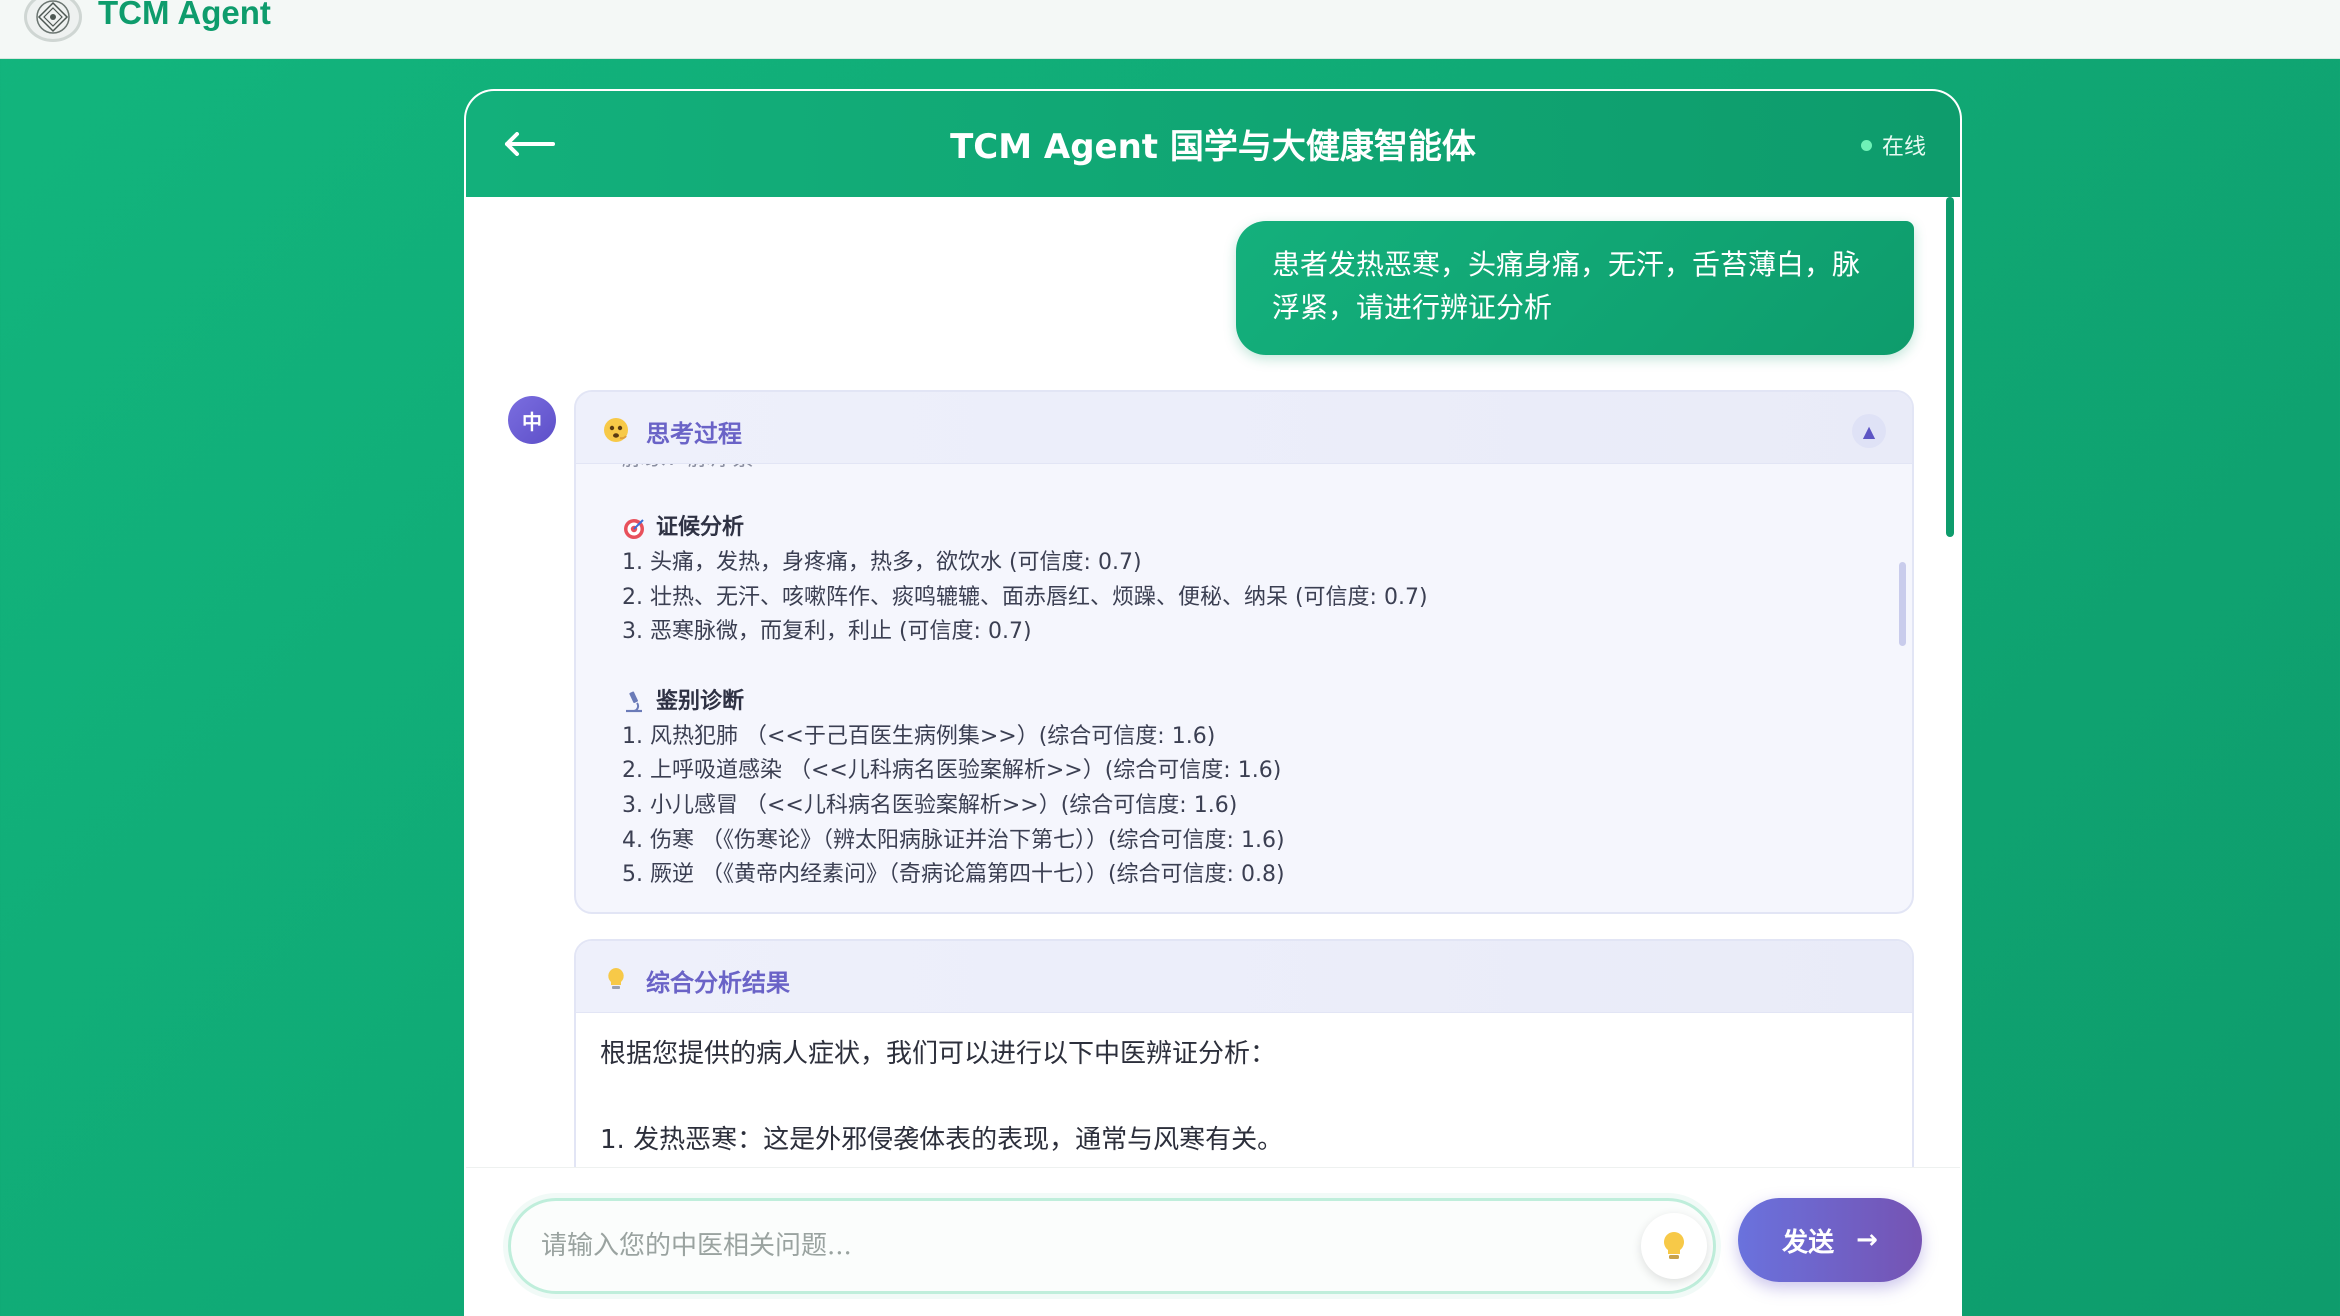  I want to click on message-scrollbar-thumb, so click(1950, 367).